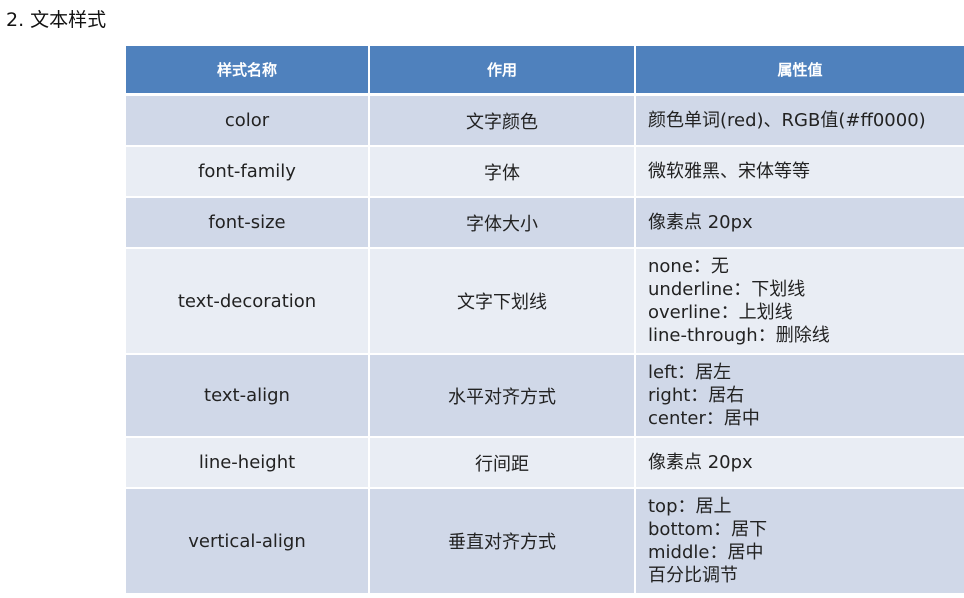 This screenshot has height=598, width=964. What do you see at coordinates (248, 223) in the screenshot?
I see `style-name-cell: font-size` at bounding box center [248, 223].